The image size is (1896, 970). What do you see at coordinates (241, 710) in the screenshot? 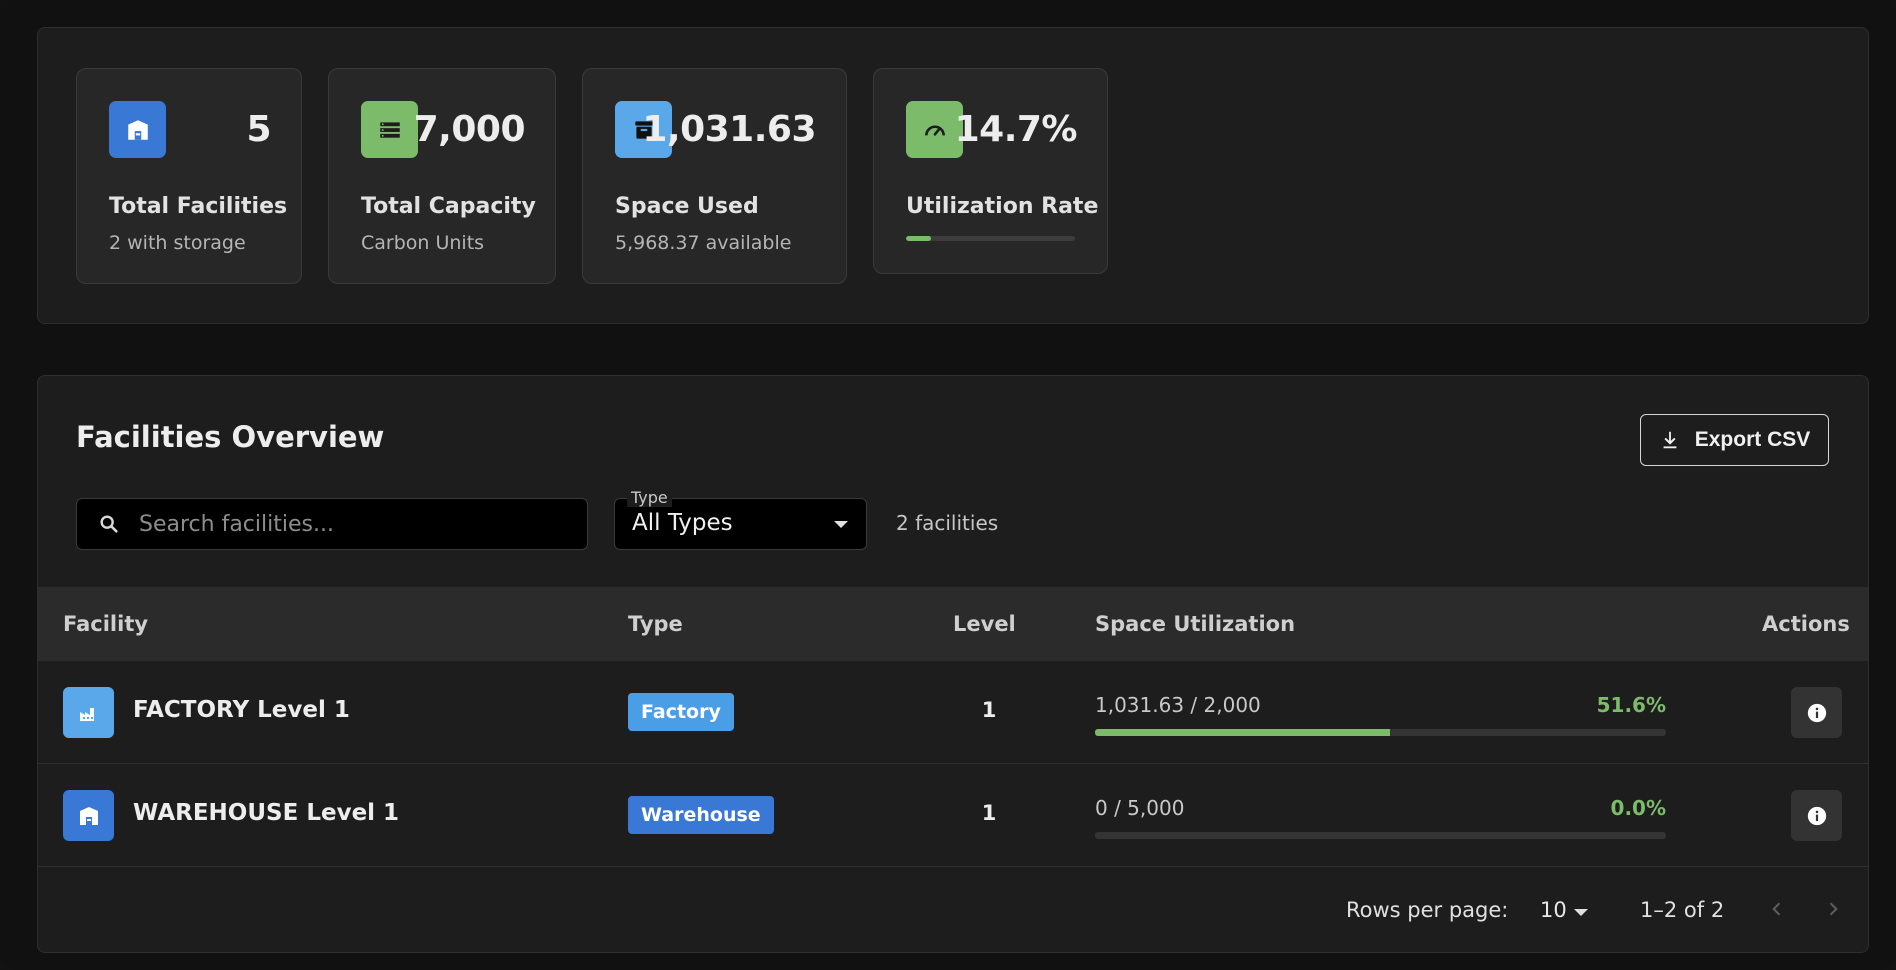
I see `facility-name: FACTORY Level 1` at bounding box center [241, 710].